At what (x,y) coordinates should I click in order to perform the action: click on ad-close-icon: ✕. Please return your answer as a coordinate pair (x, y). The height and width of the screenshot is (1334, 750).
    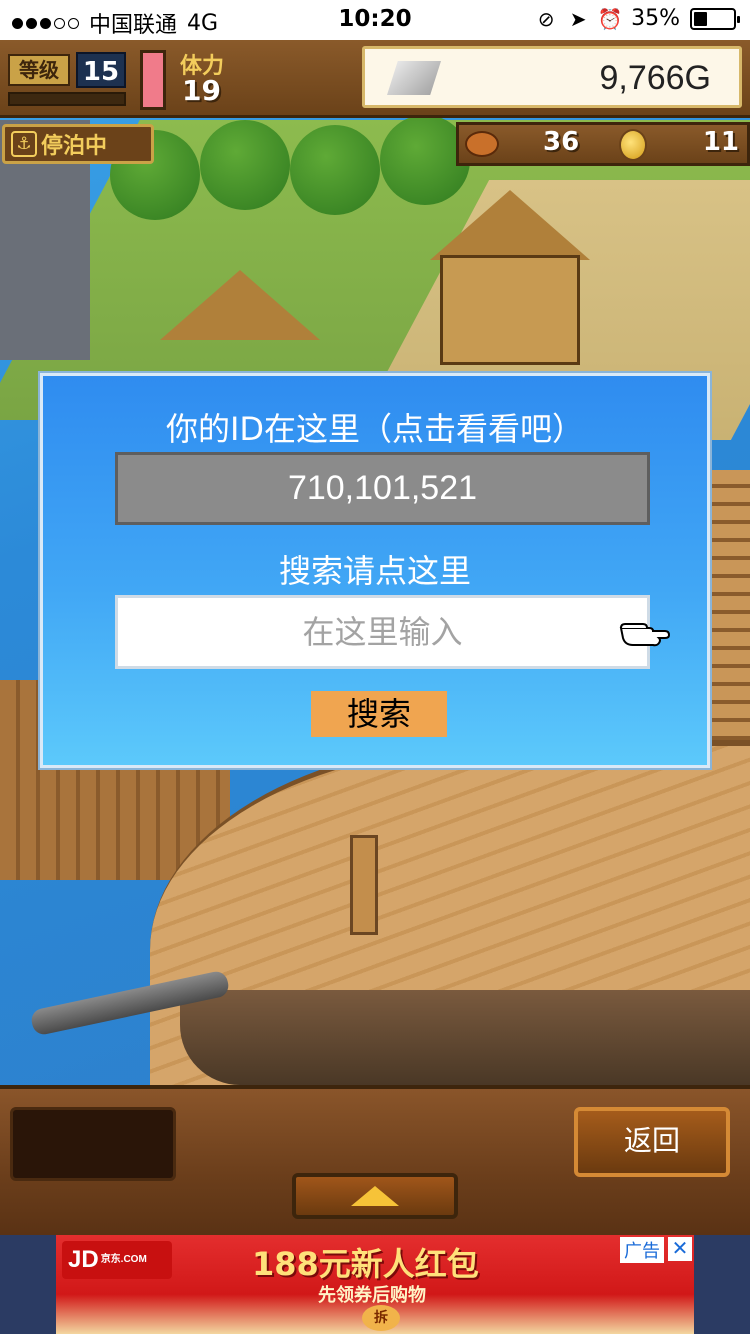
    Looking at the image, I should click on (680, 1249).